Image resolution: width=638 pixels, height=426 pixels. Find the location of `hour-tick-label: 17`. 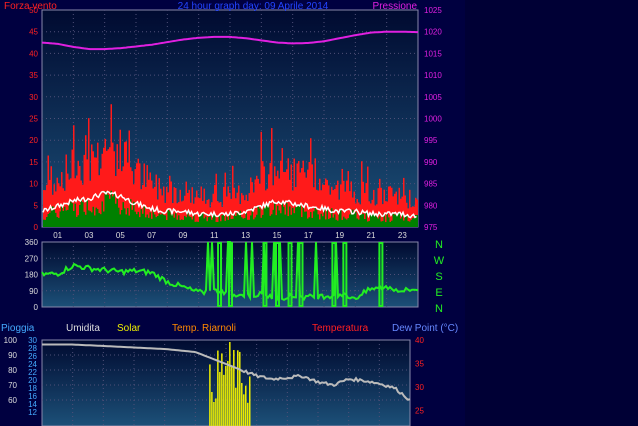

hour-tick-label: 17 is located at coordinates (308, 235).